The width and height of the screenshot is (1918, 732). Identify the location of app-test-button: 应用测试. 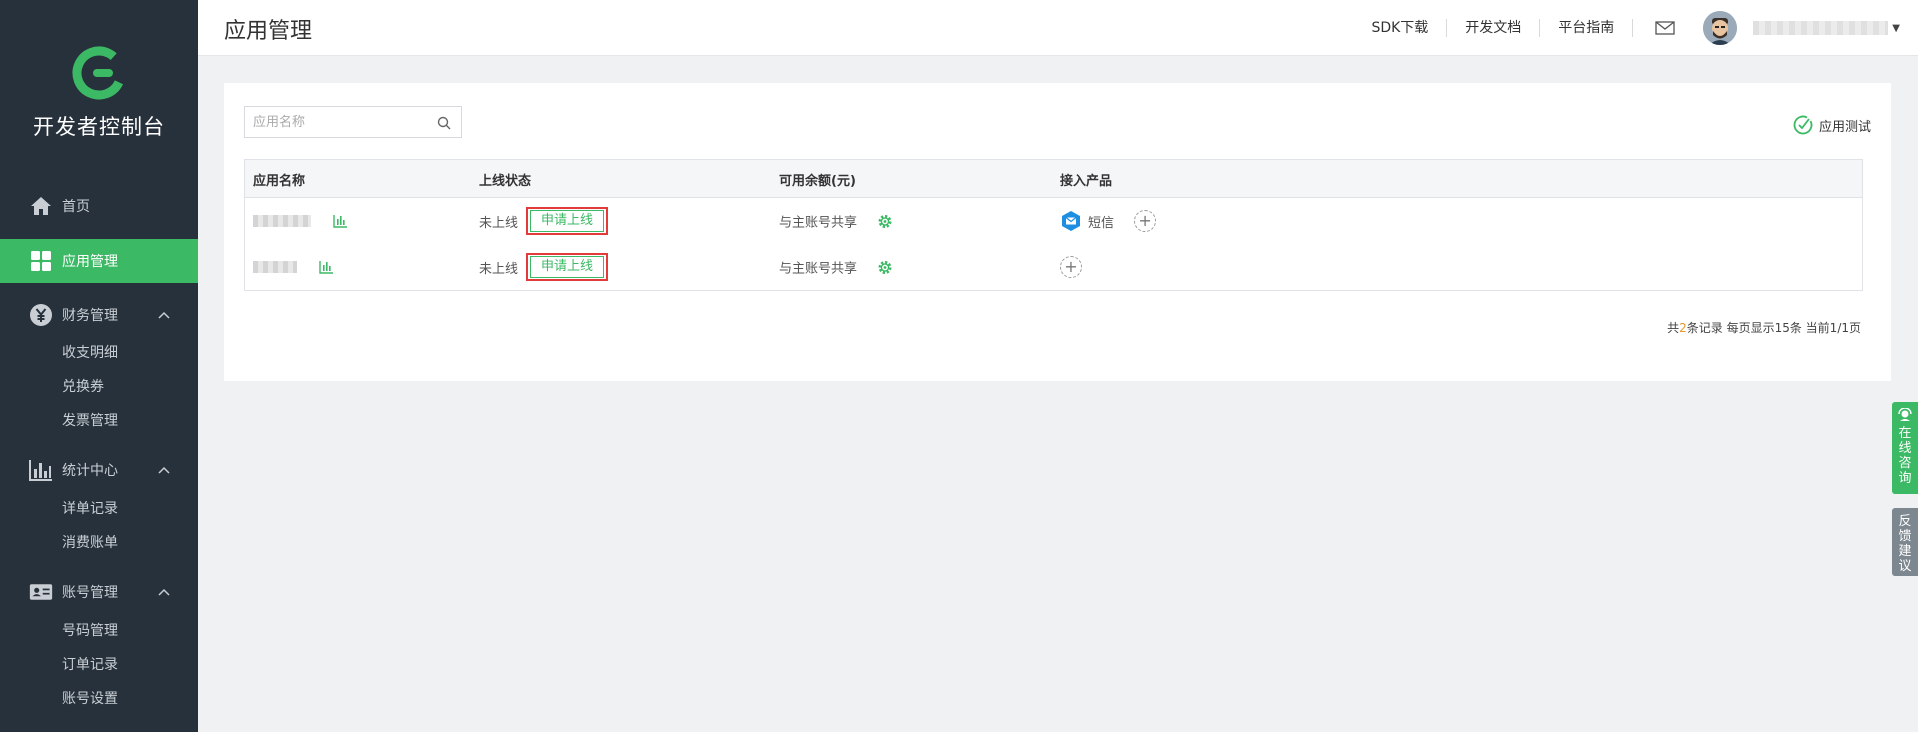
(1832, 125).